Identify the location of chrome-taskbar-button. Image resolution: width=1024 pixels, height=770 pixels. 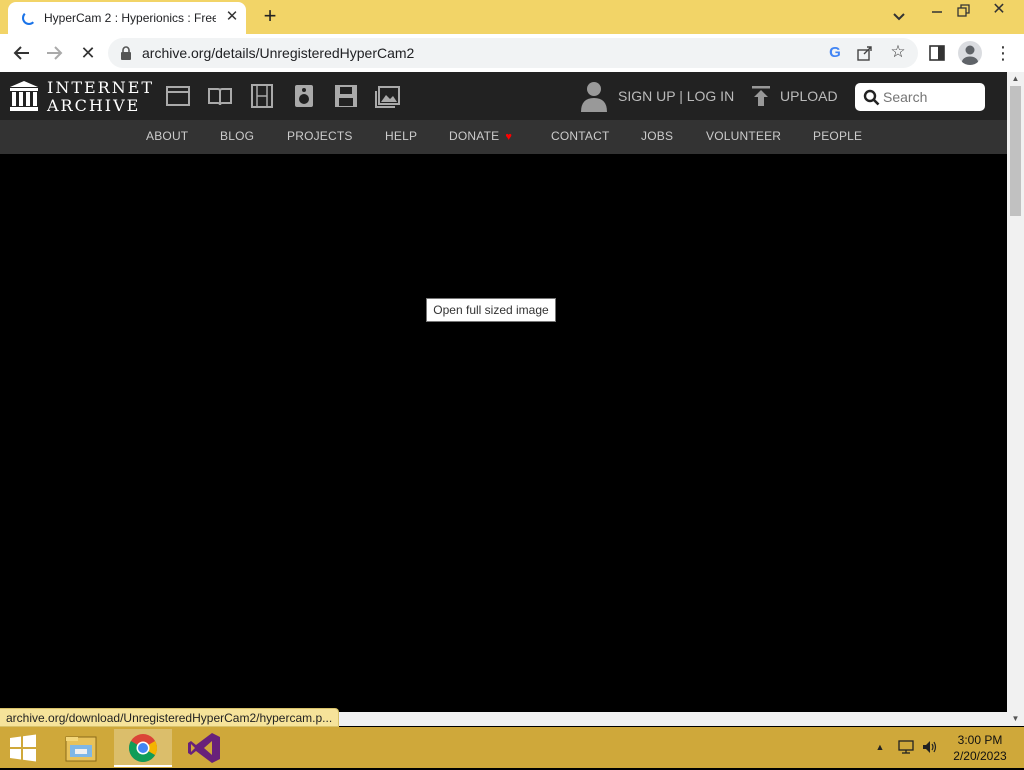
(143, 748).